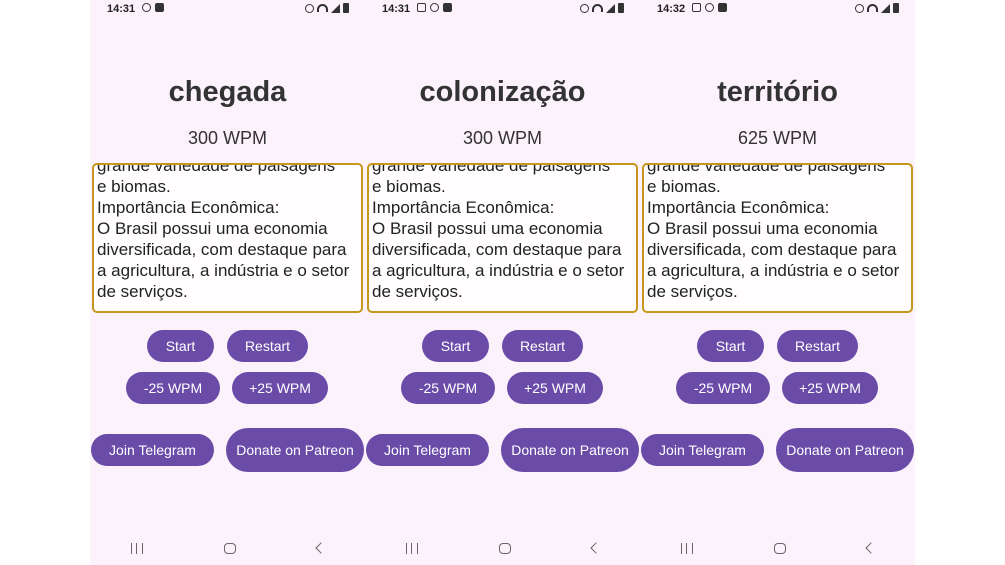 Image resolution: width=1005 pixels, height=565 pixels. What do you see at coordinates (227, 92) in the screenshot?
I see `current-word: chegada` at bounding box center [227, 92].